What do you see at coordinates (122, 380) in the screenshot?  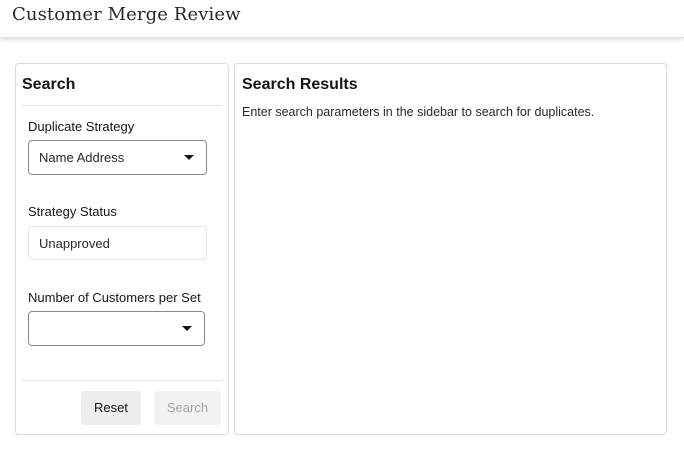 I see `sidebar-divider-bottom` at bounding box center [122, 380].